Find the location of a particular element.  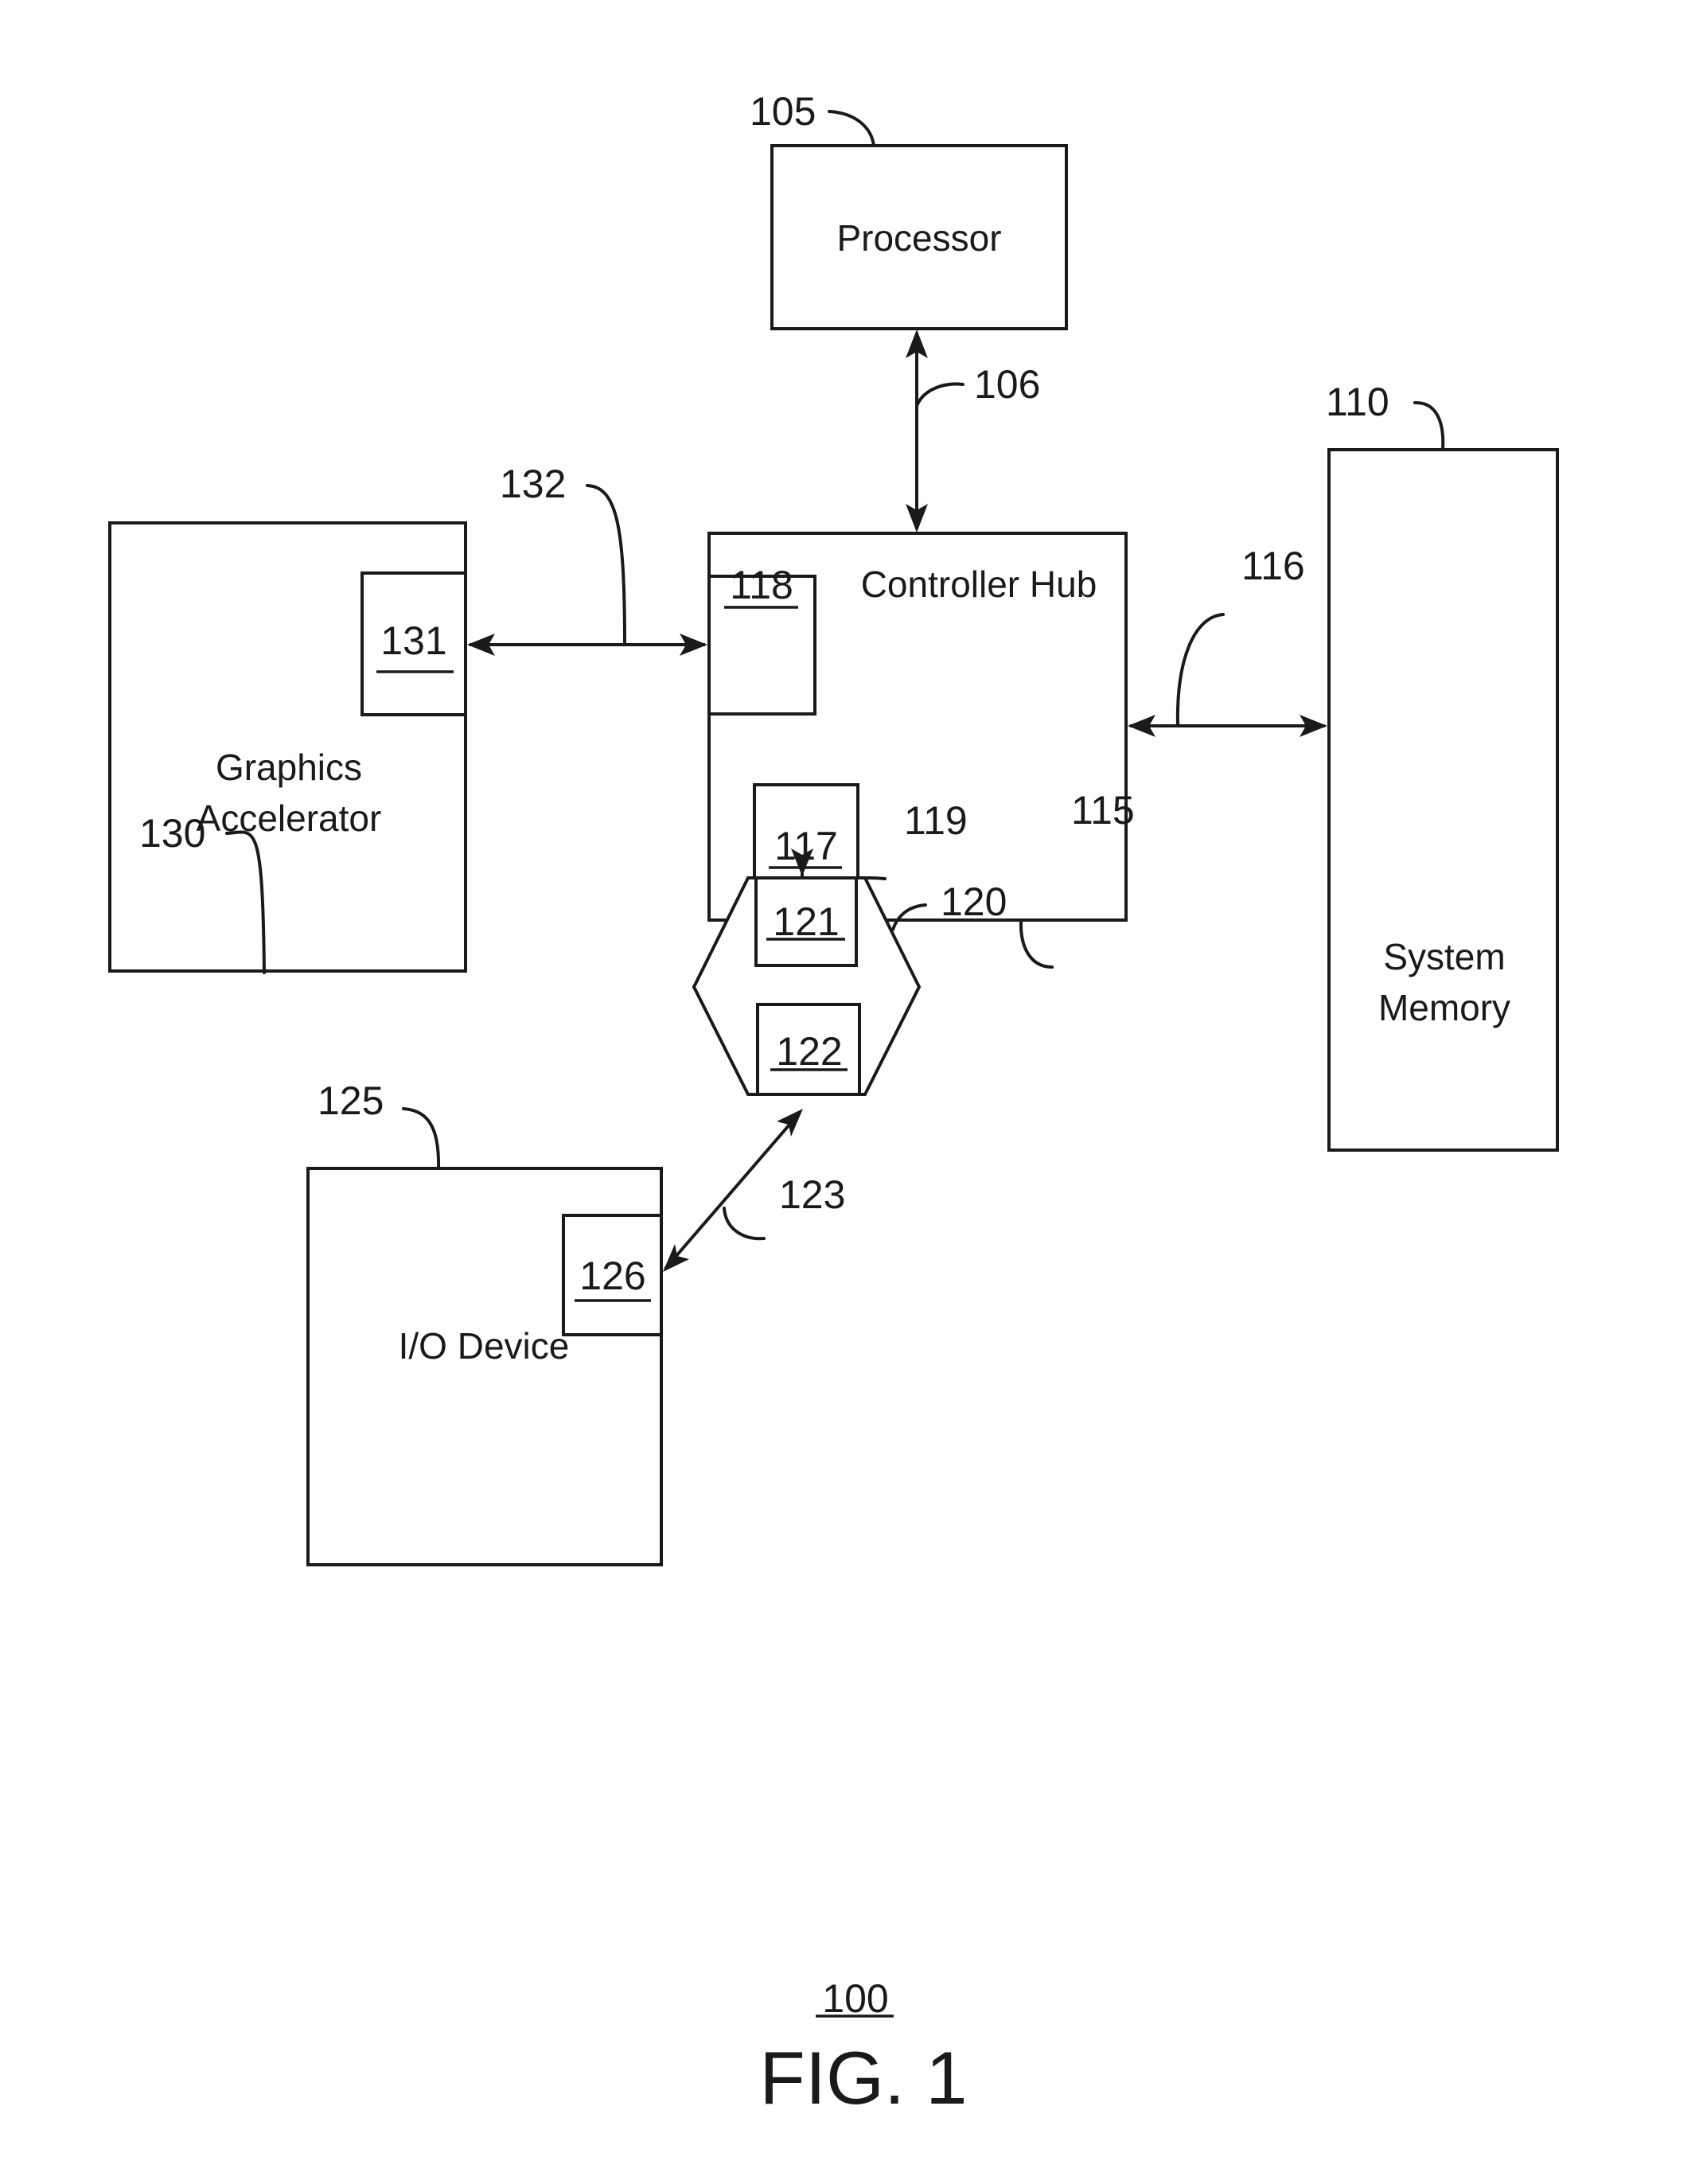

figure-reference: 100 is located at coordinates (855, 1998).